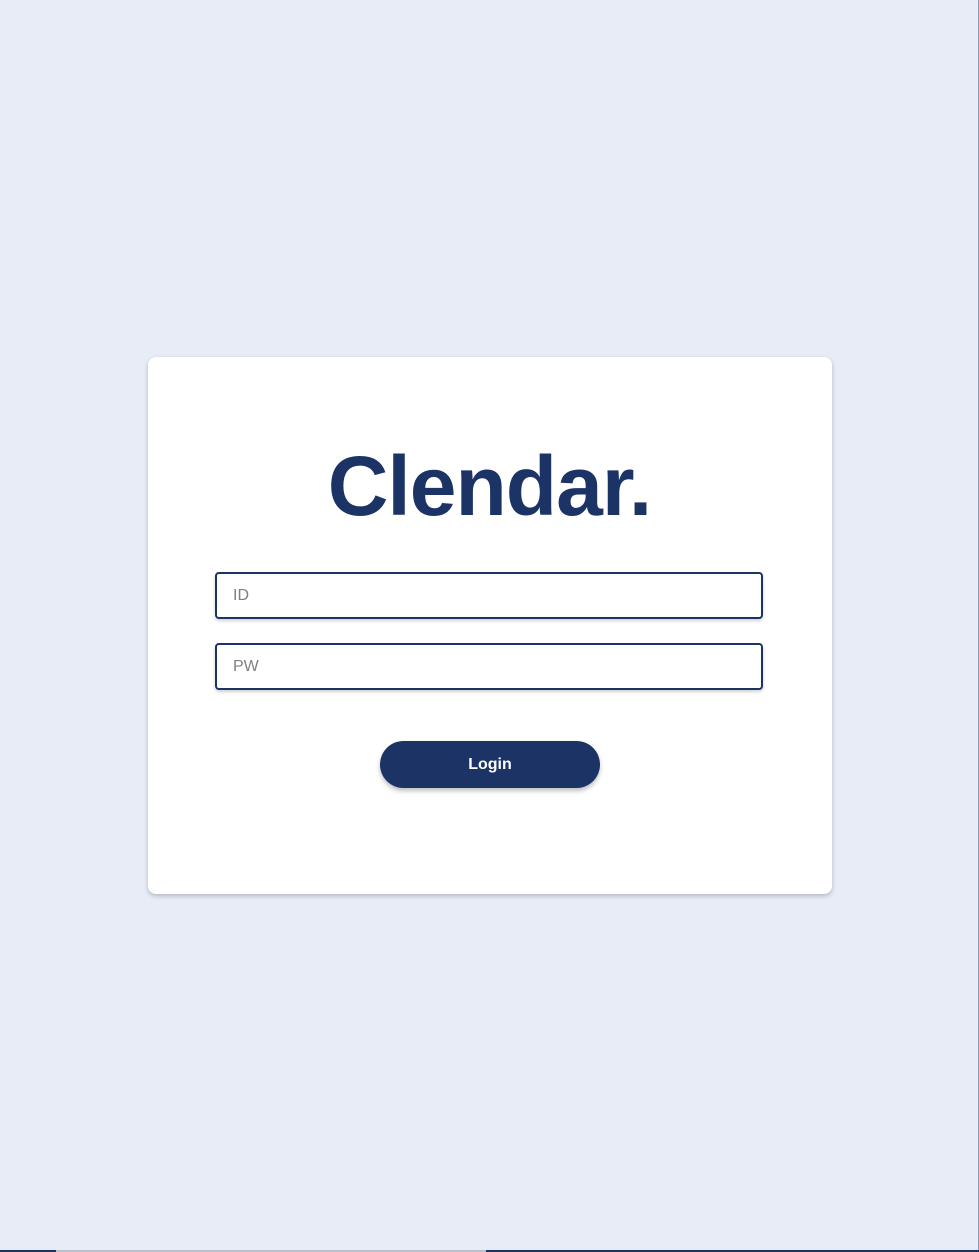 This screenshot has width=979, height=1252. What do you see at coordinates (489, 486) in the screenshot?
I see `app-logo-title: Clendar.` at bounding box center [489, 486].